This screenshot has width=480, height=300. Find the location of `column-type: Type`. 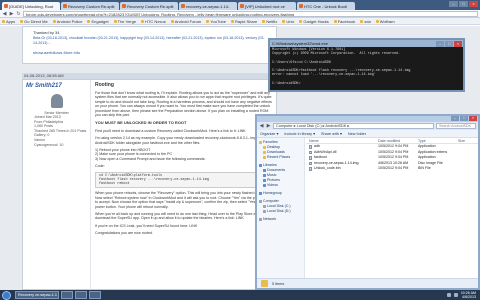

column-type: Type is located at coordinates (438, 140).